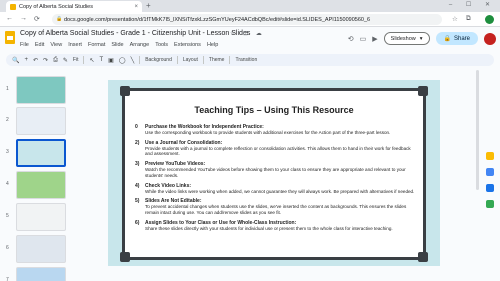 This screenshot has height=281, width=500. Describe the element at coordinates (247, 33) in the screenshot. I see `title-action-icons: ☆ ⊡ ☁` at that location.